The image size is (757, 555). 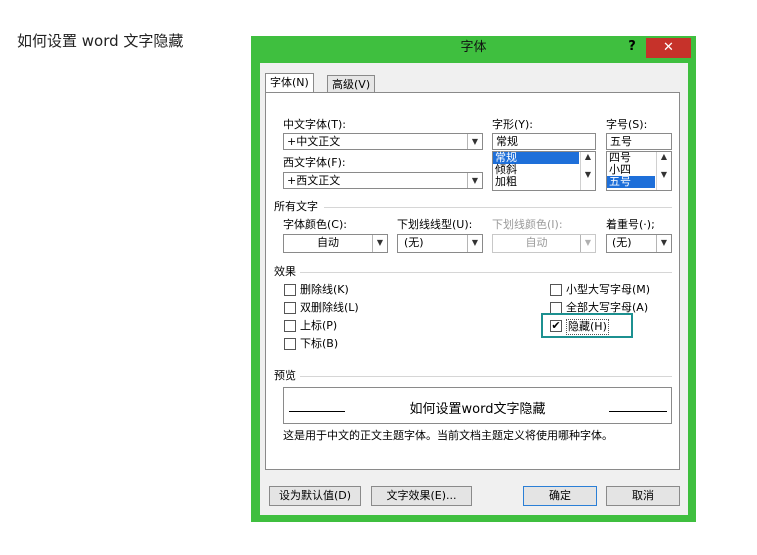 What do you see at coordinates (314, 162) in the screenshot?
I see `west-font-label: 西文字体(F):` at bounding box center [314, 162].